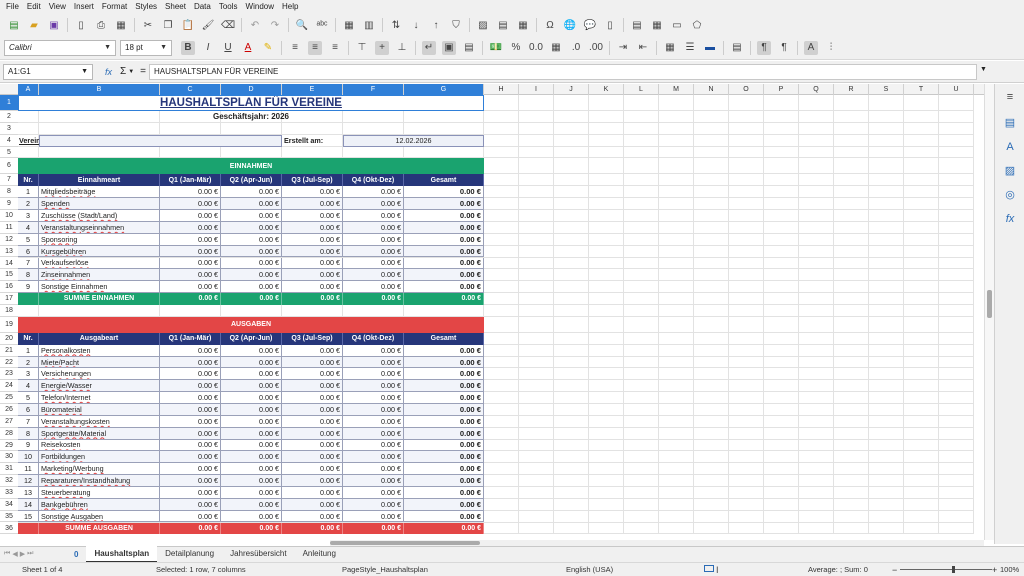  What do you see at coordinates (9, 339) in the screenshot?
I see `row-header-20: 20` at bounding box center [9, 339].